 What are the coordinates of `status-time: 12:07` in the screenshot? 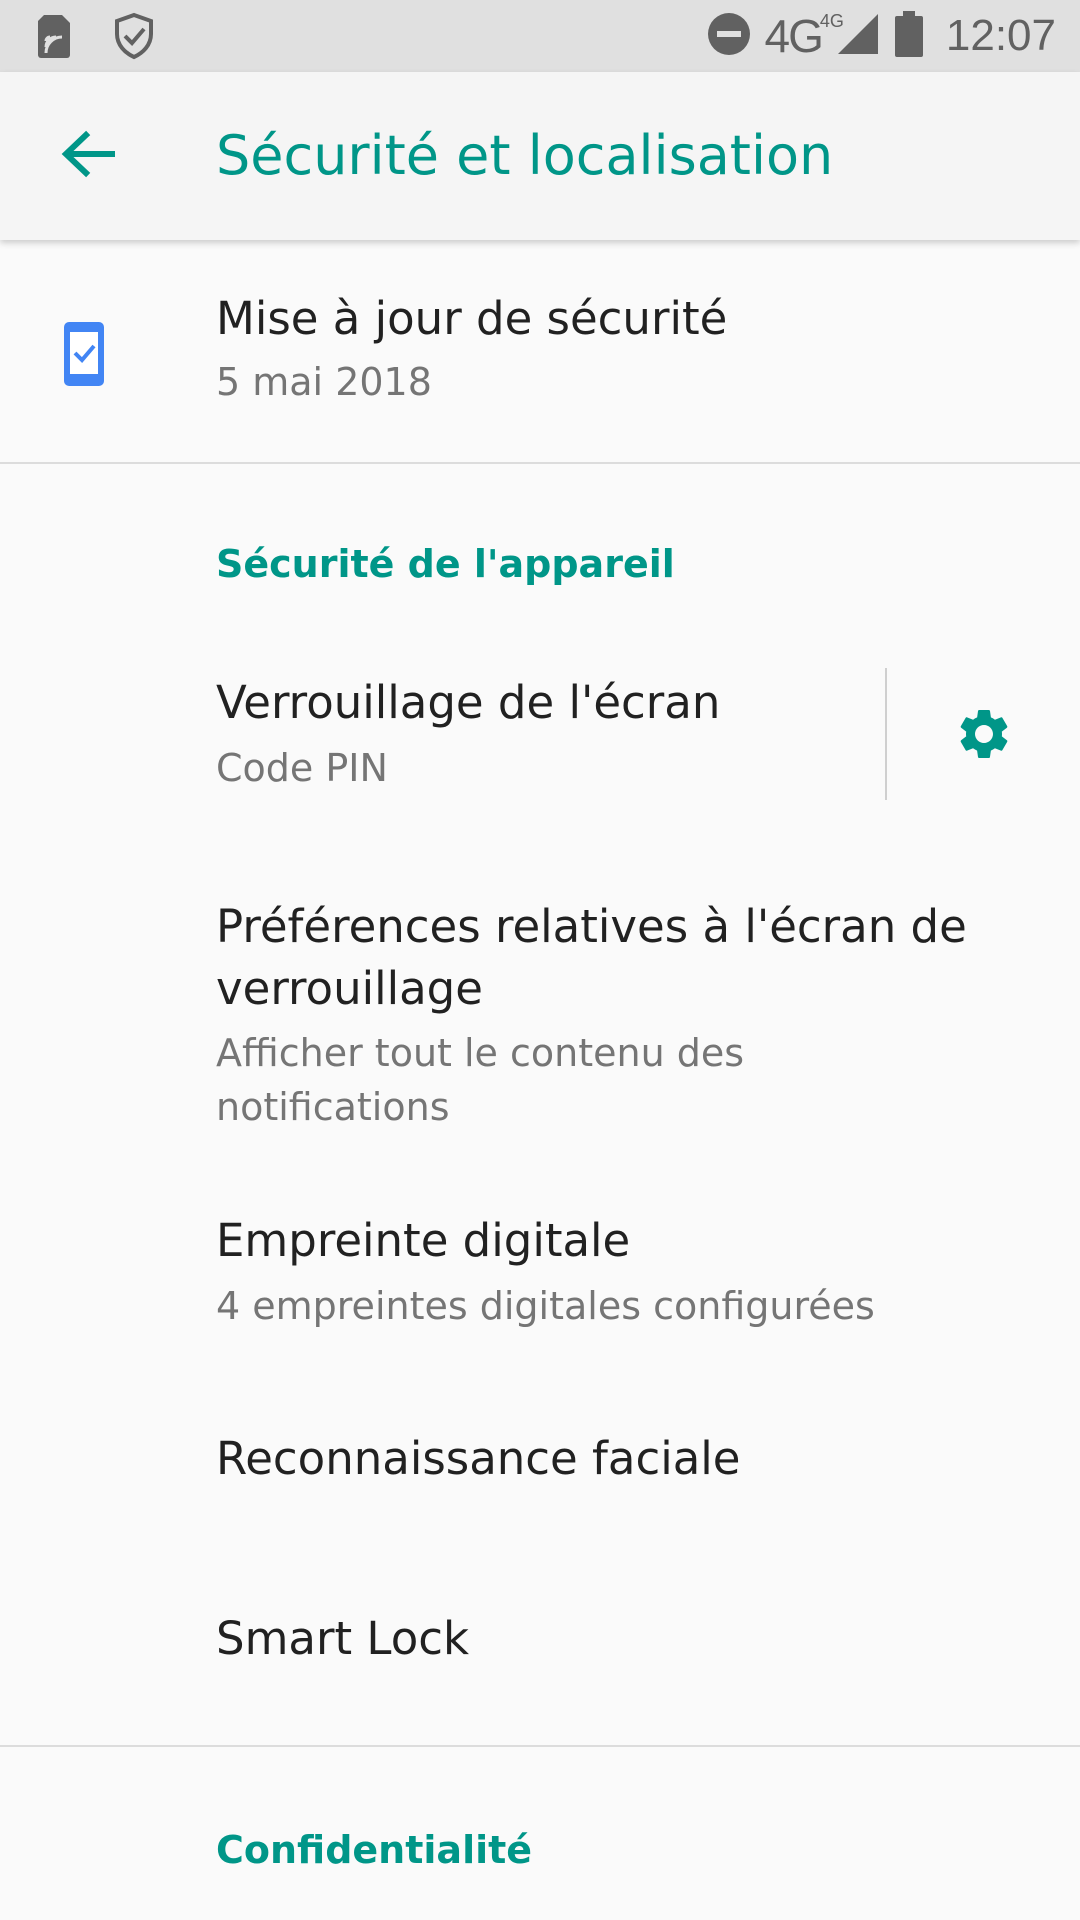 It's located at (1000, 35).